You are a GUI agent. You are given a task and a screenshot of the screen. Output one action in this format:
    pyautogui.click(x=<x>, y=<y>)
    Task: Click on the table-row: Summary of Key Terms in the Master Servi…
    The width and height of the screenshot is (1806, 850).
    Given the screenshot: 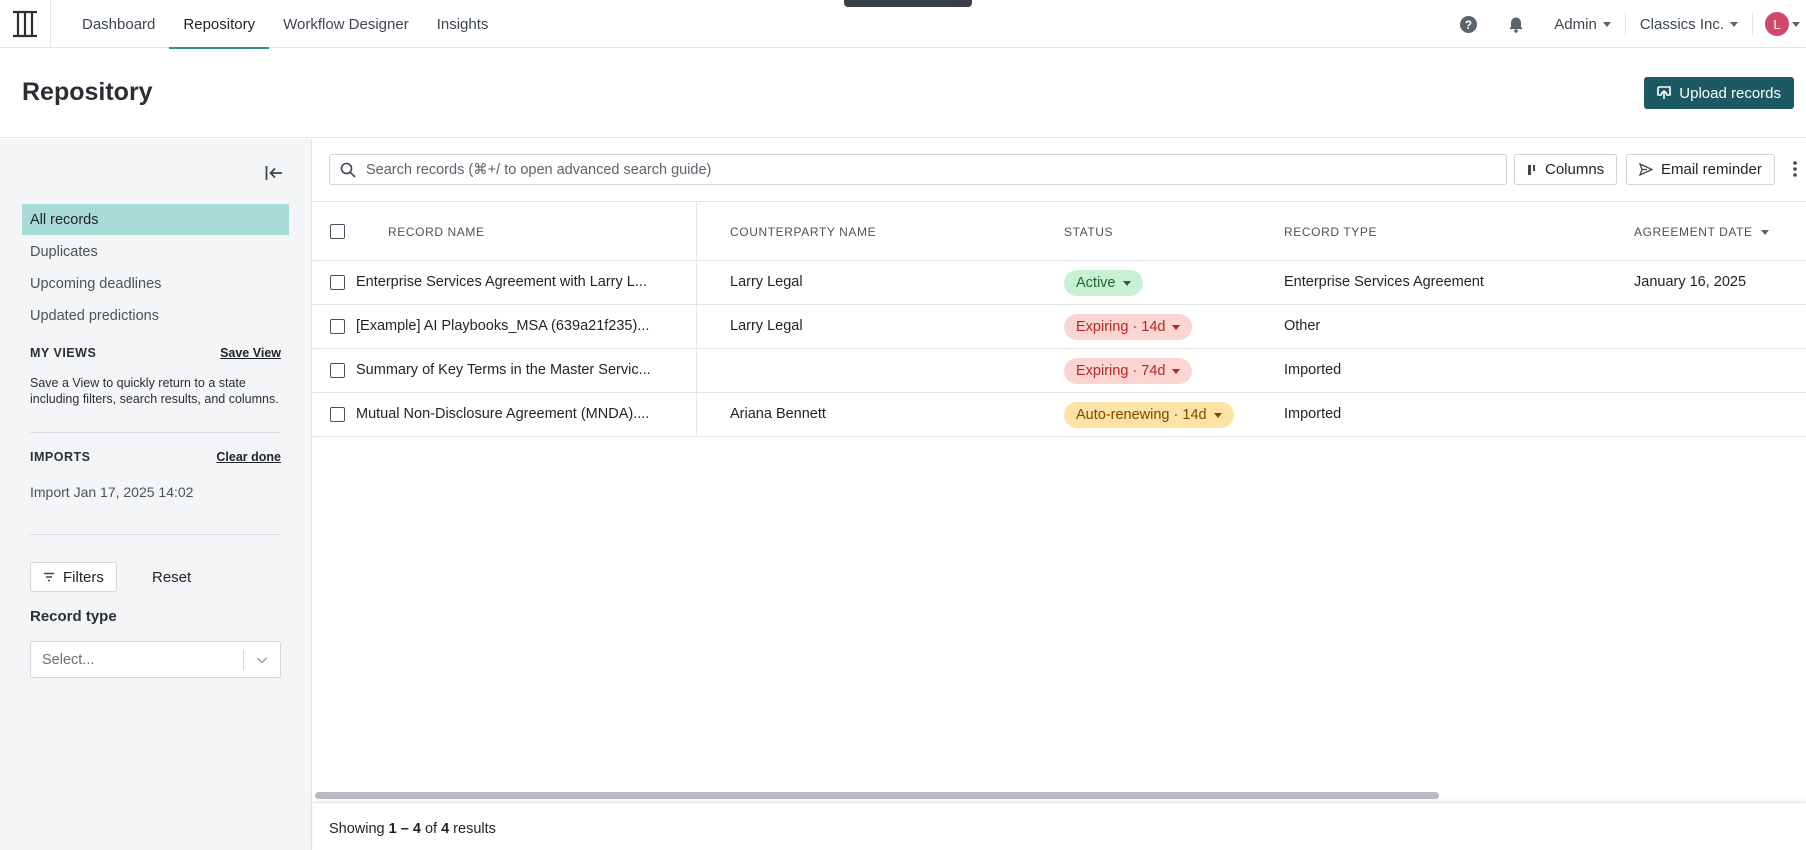 What is the action you would take?
    pyautogui.click(x=1059, y=371)
    